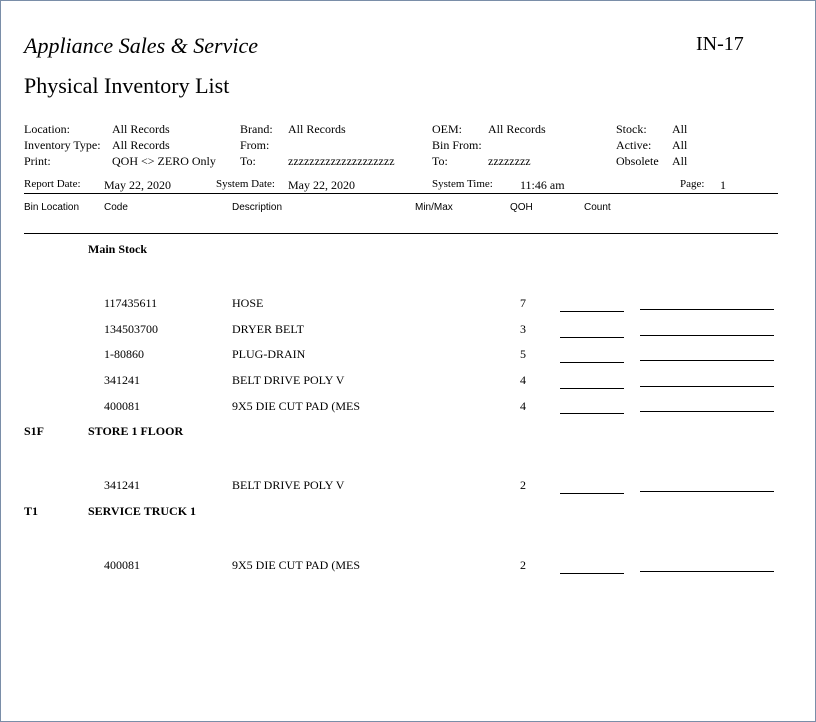  What do you see at coordinates (47, 129) in the screenshot?
I see `location-label: Location:` at bounding box center [47, 129].